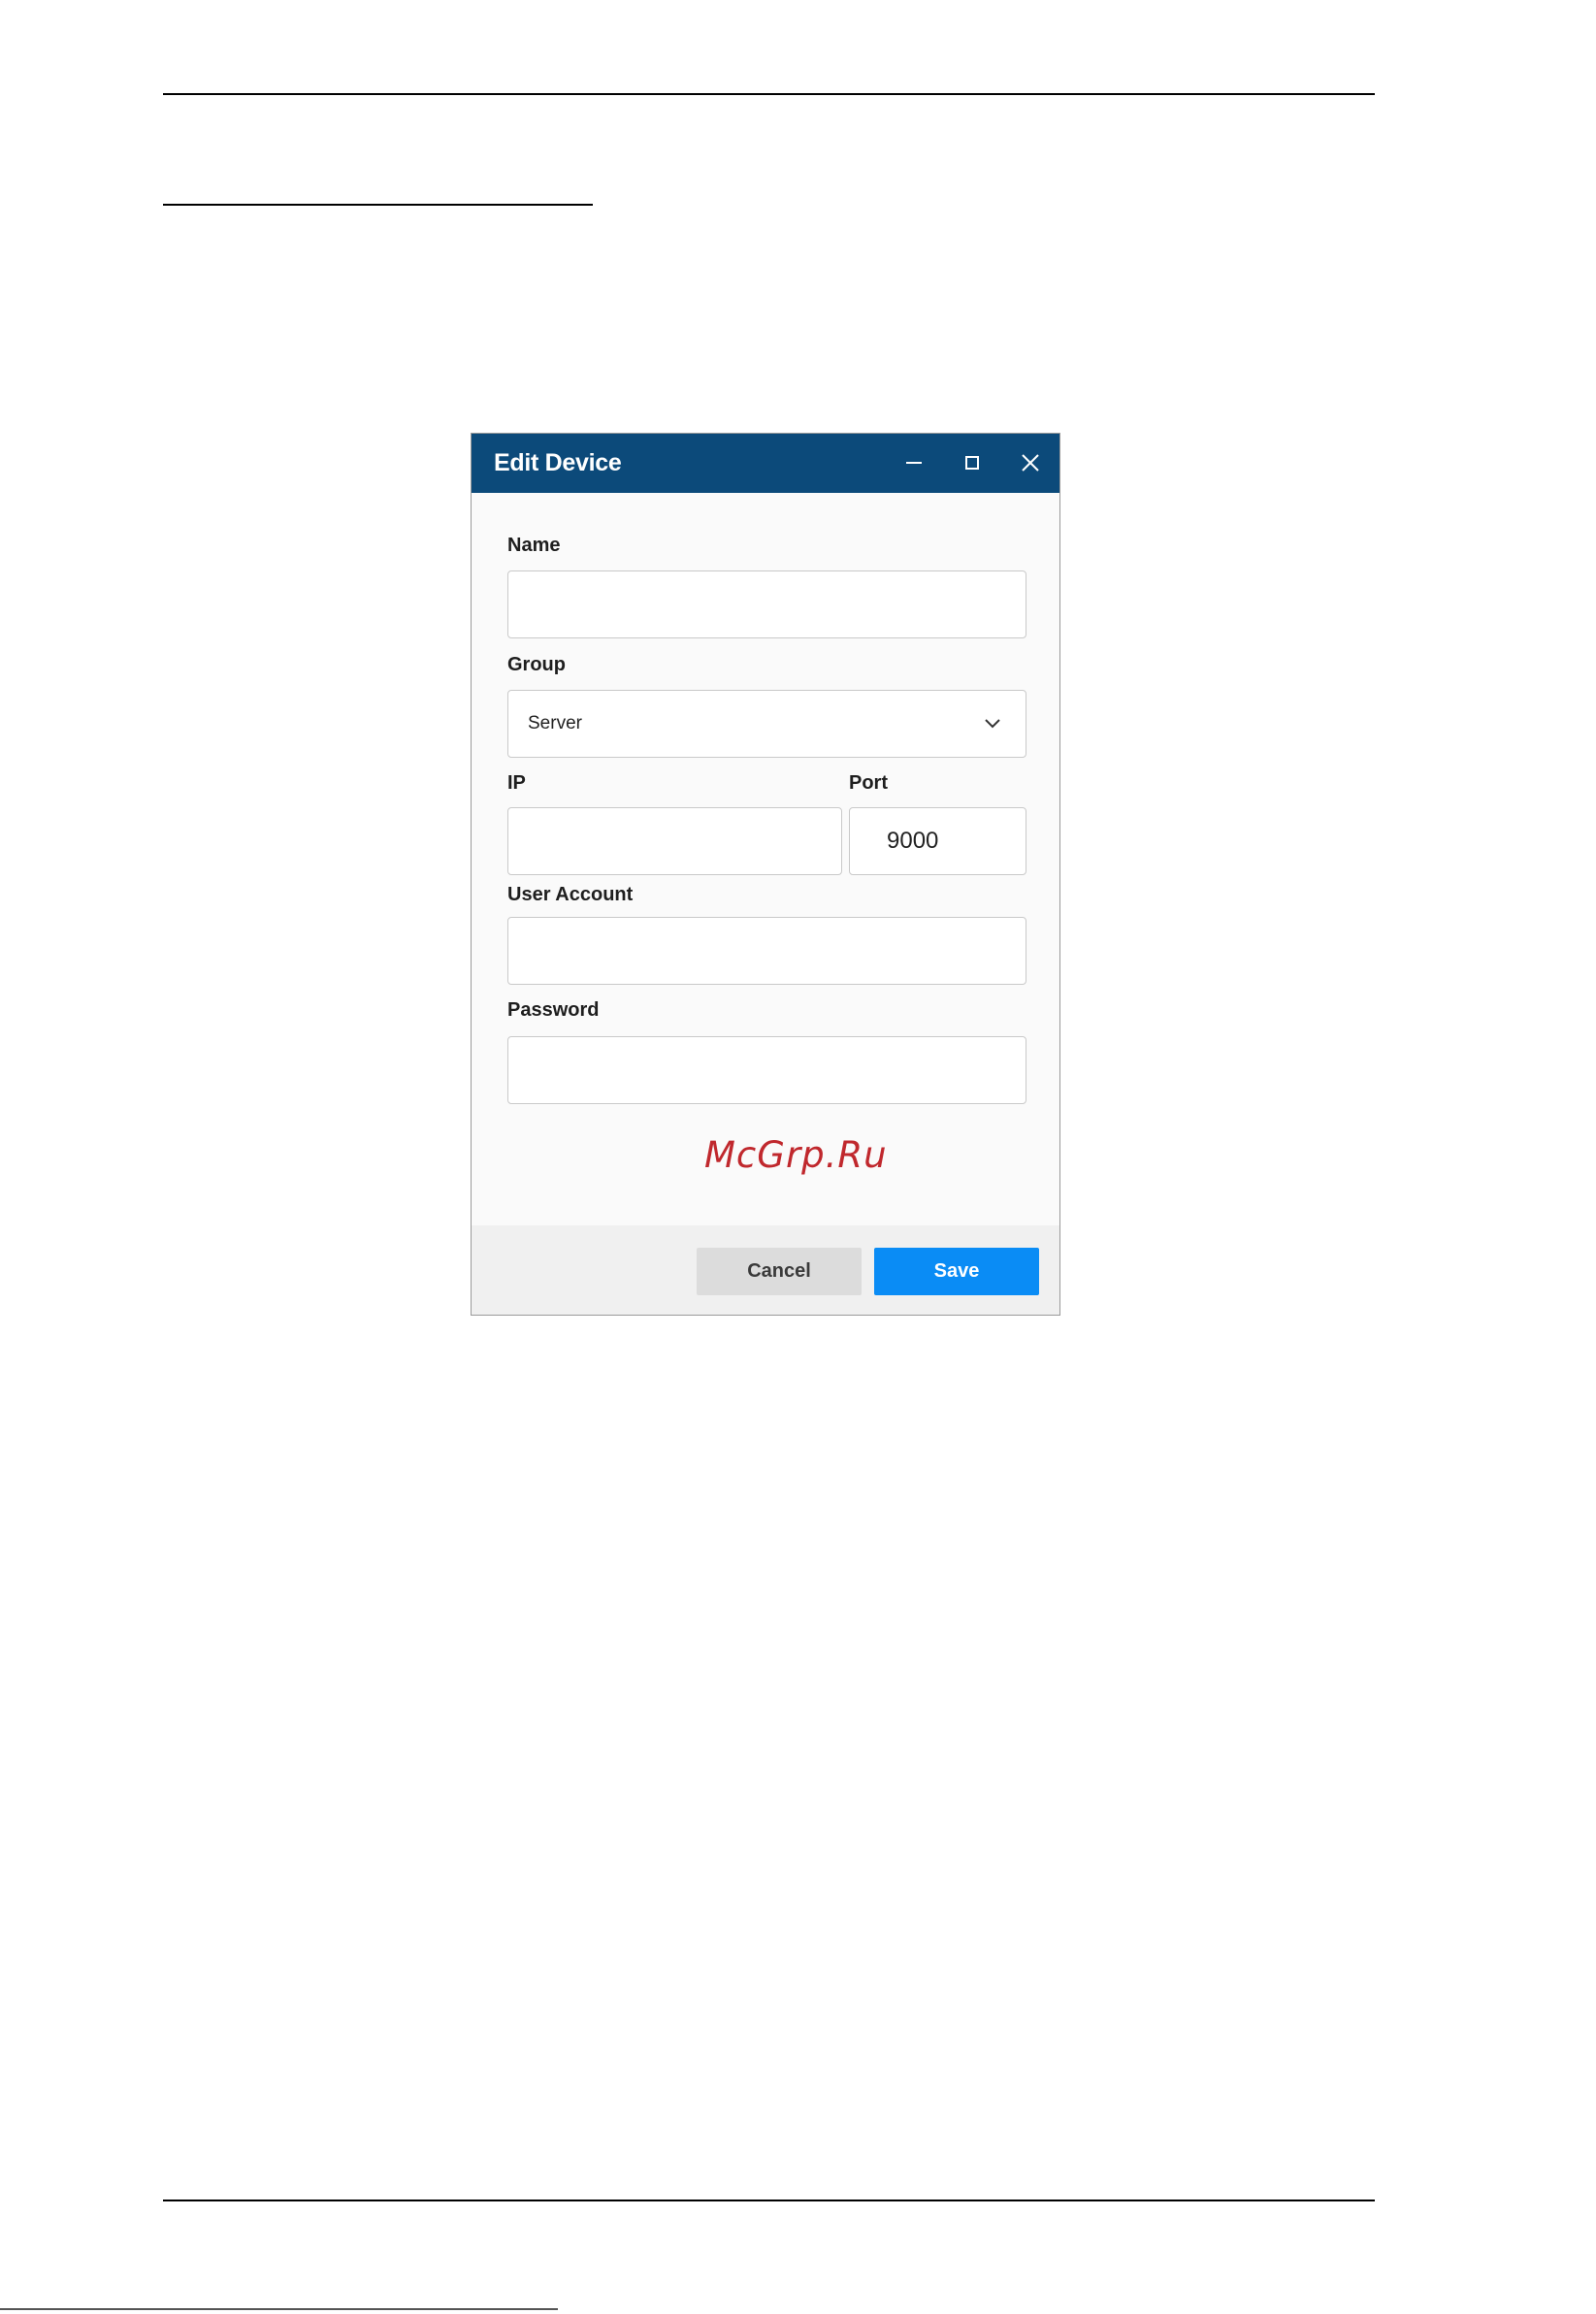 This screenshot has height=2314, width=1596. What do you see at coordinates (766, 604) in the screenshot?
I see `name-input` at bounding box center [766, 604].